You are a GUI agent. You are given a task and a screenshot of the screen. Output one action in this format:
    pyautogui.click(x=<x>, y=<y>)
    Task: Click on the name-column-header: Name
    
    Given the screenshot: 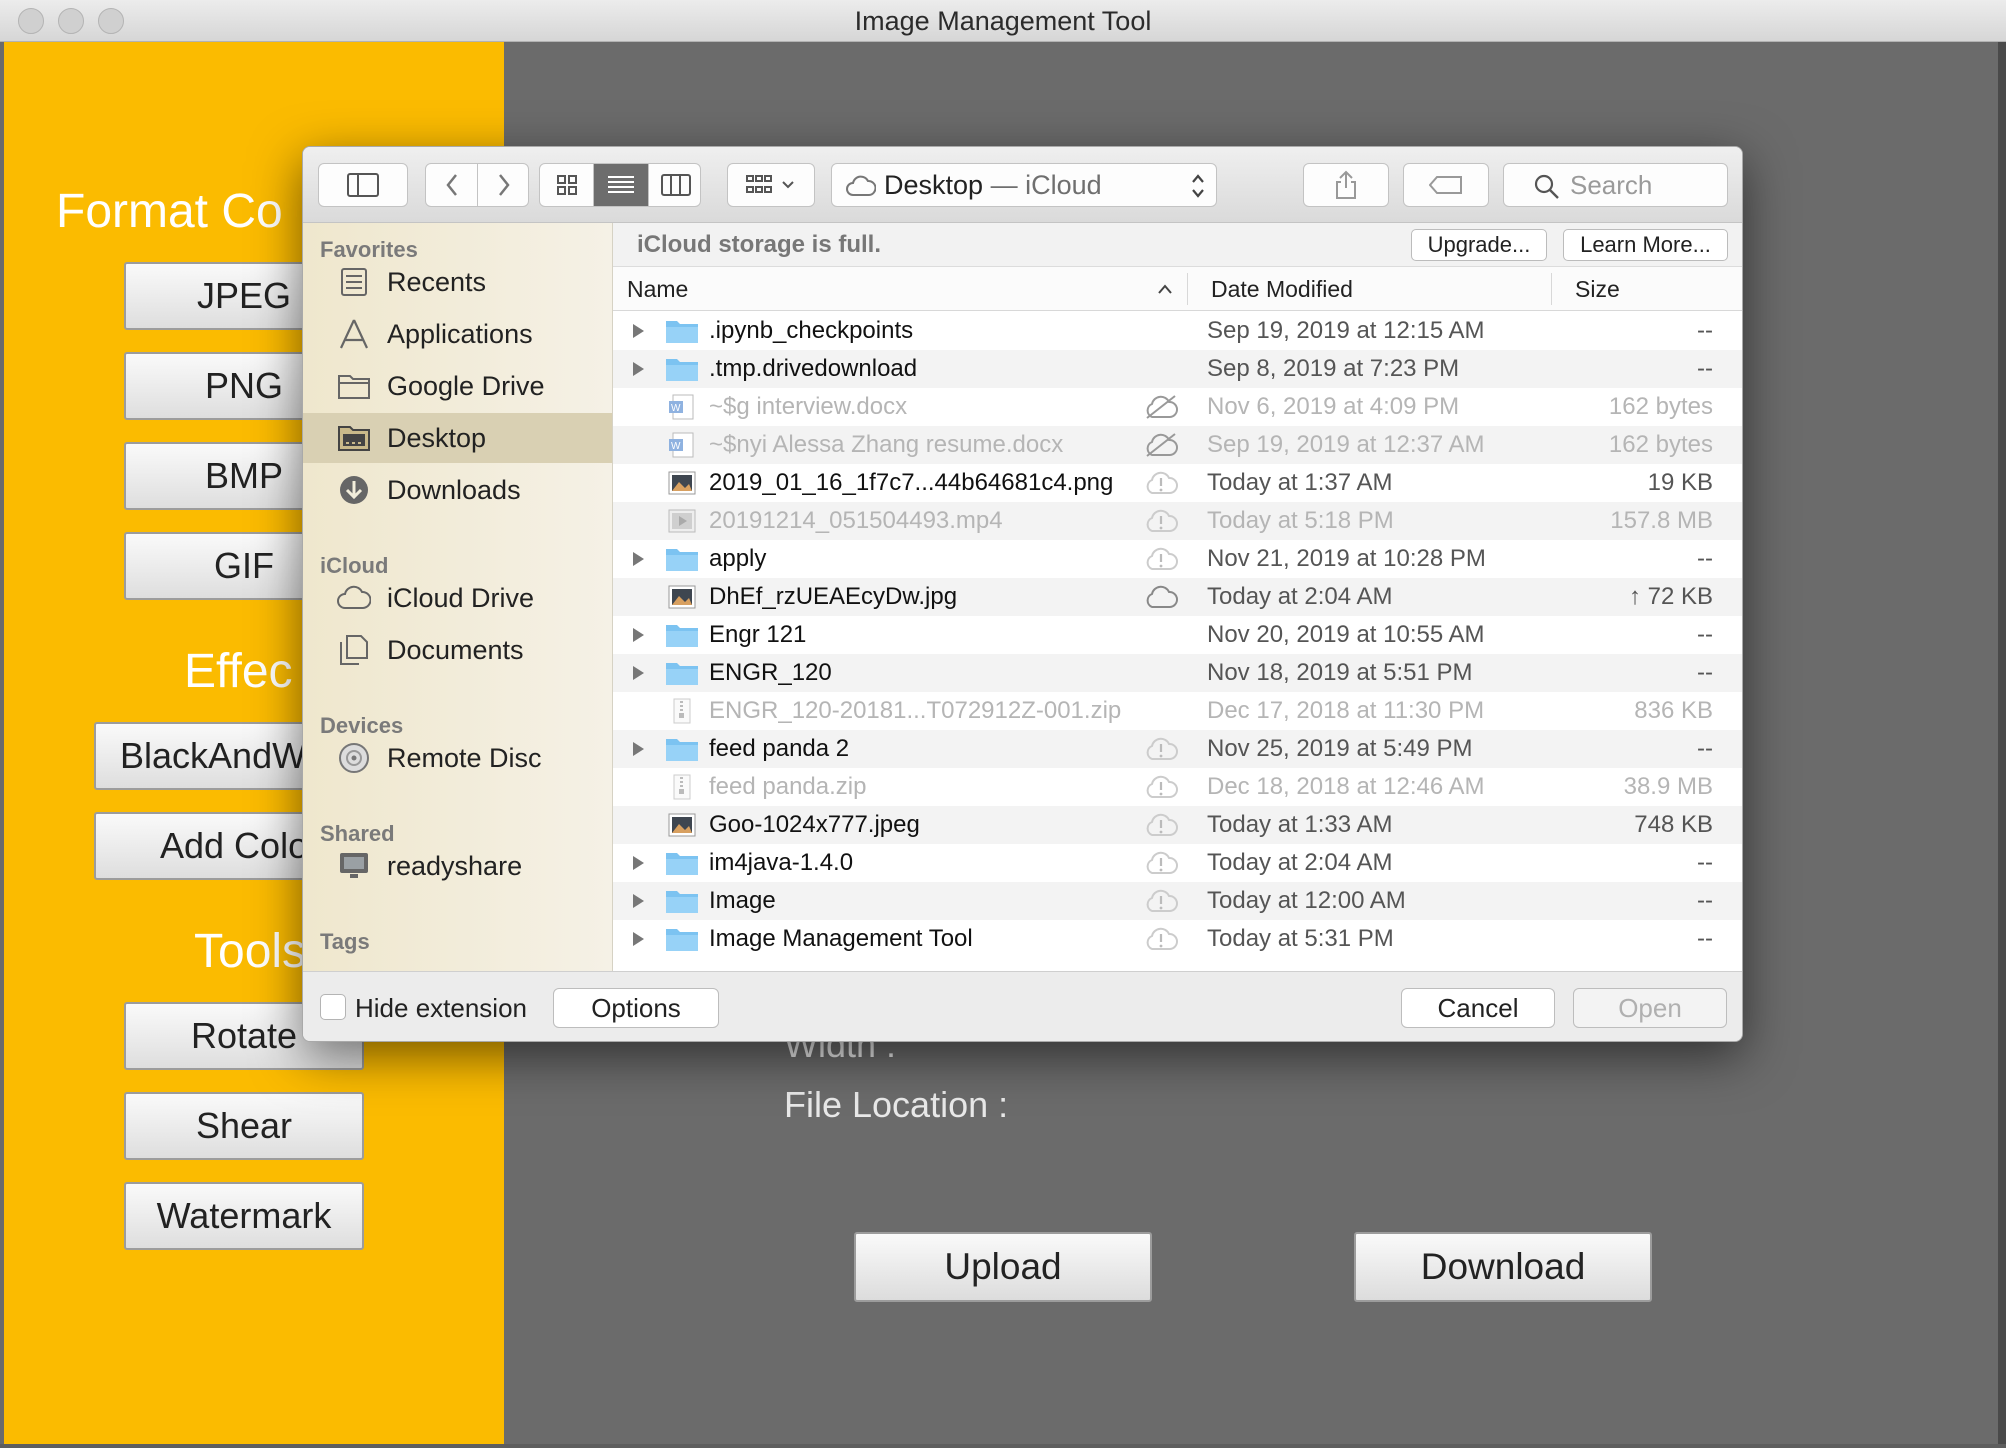 What is the action you would take?
    pyautogui.click(x=657, y=289)
    